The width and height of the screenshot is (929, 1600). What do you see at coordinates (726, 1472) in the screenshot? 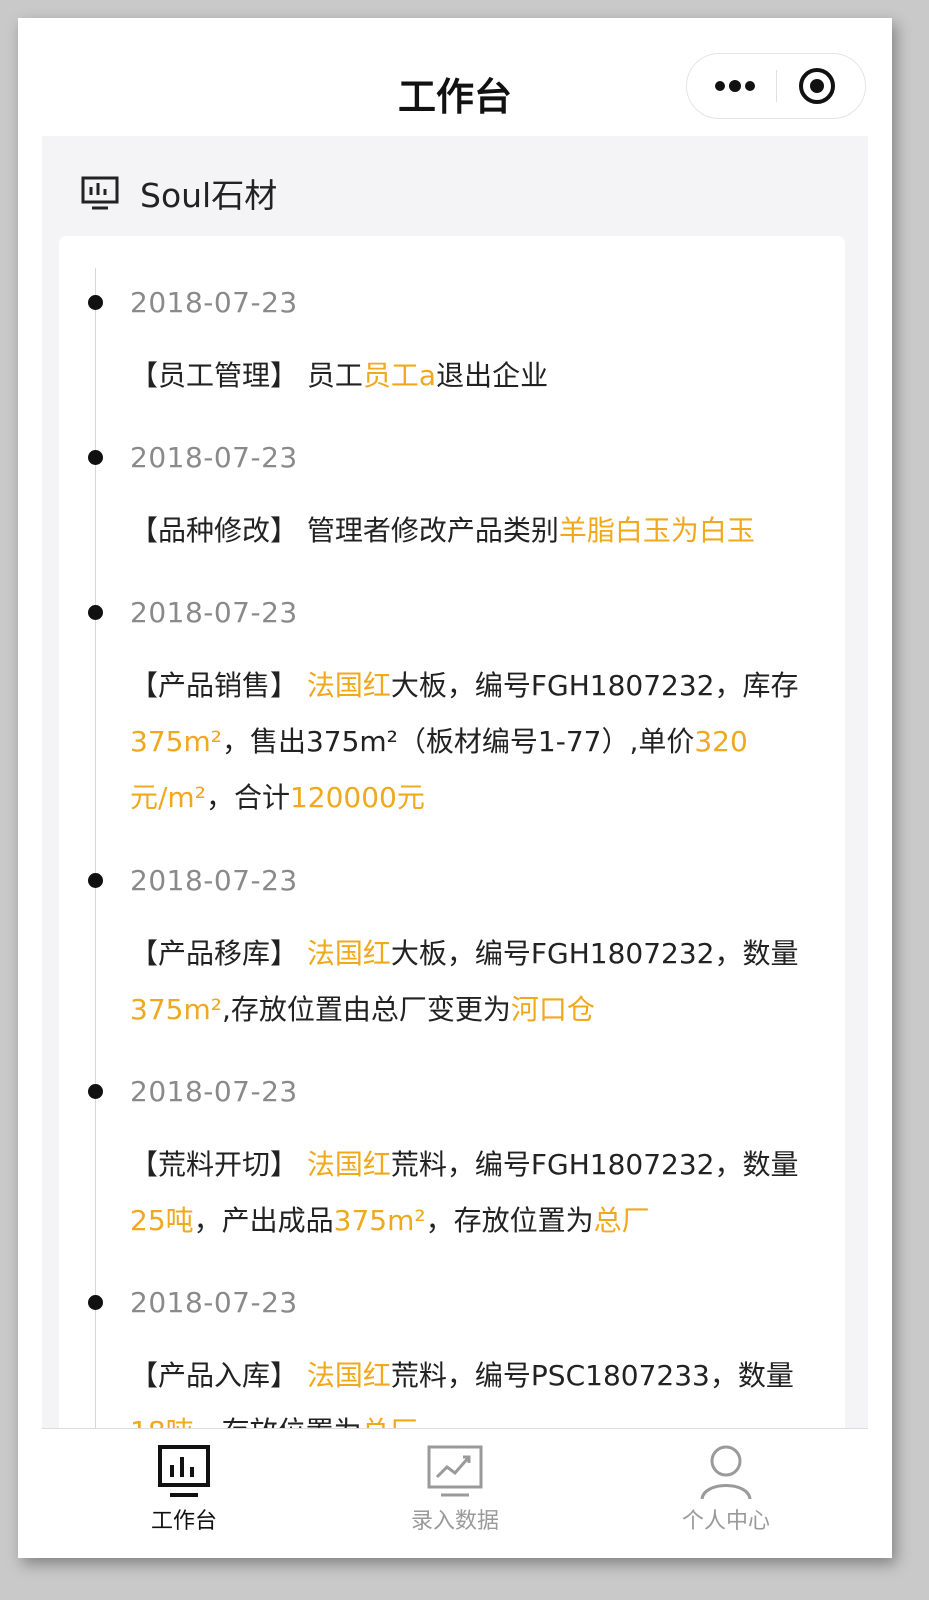
I see `person-icon` at bounding box center [726, 1472].